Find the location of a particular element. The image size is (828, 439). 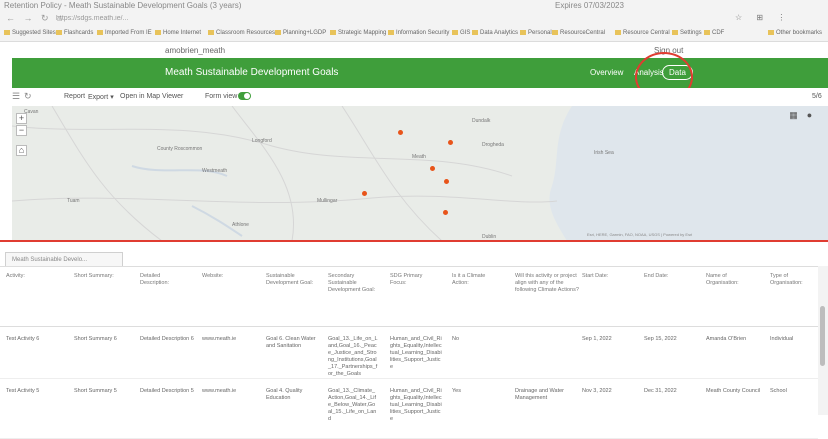

refresh-icon: ↻ is located at coordinates (28, 96).